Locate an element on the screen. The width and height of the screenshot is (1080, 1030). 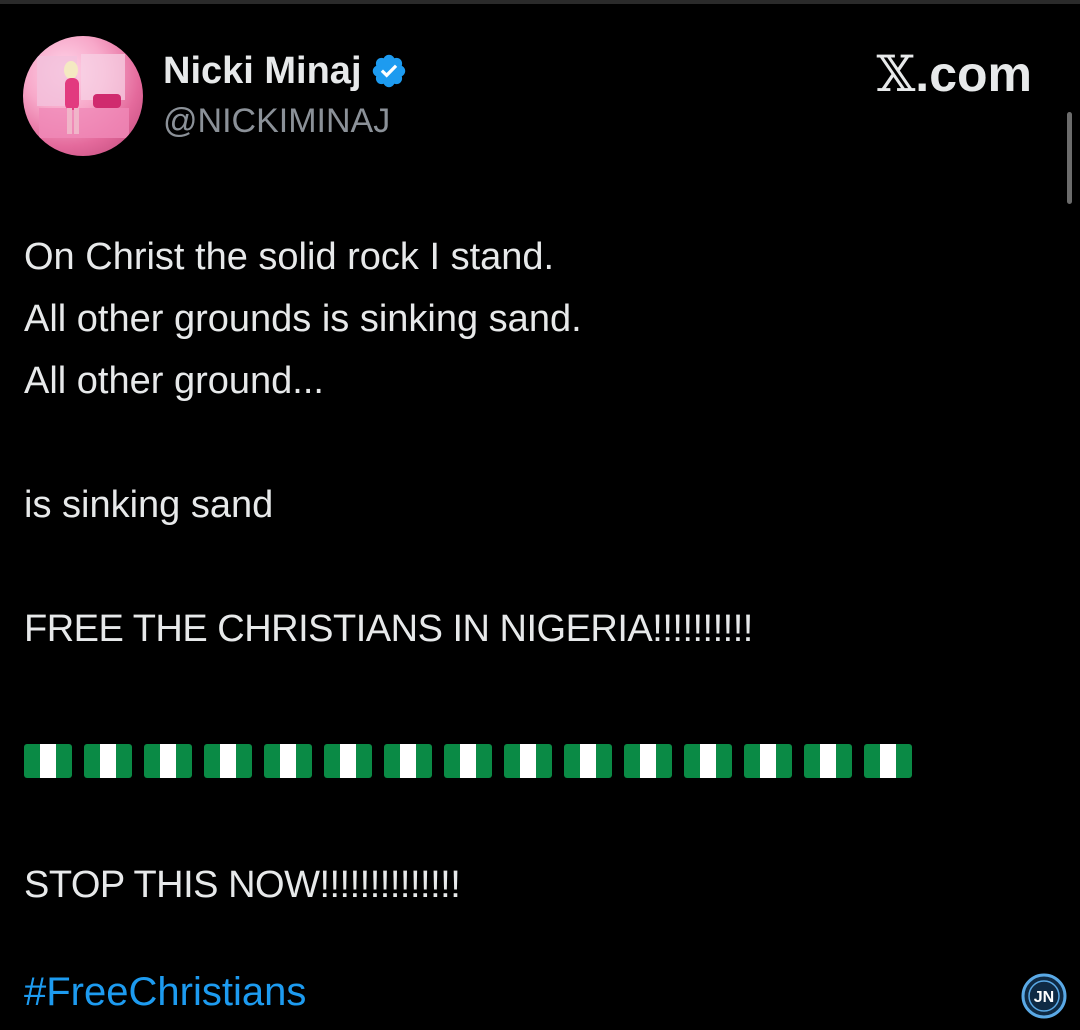
avatar-image is located at coordinates (83, 96).